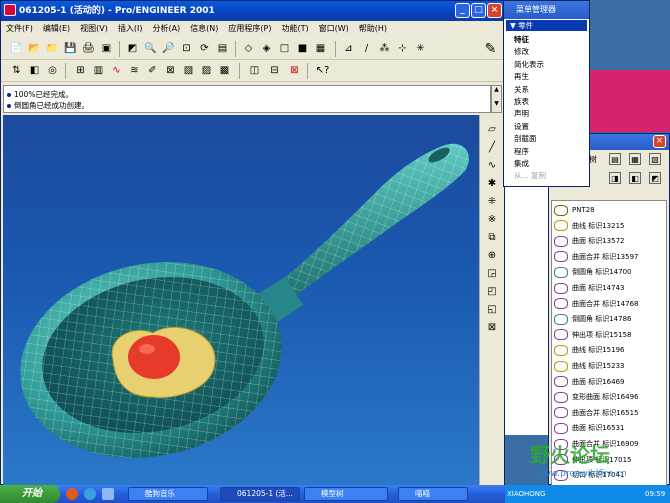 Image resolution: width=670 pixels, height=503 pixels. Describe the element at coordinates (30, 494) in the screenshot. I see `start-button: 开始` at that location.